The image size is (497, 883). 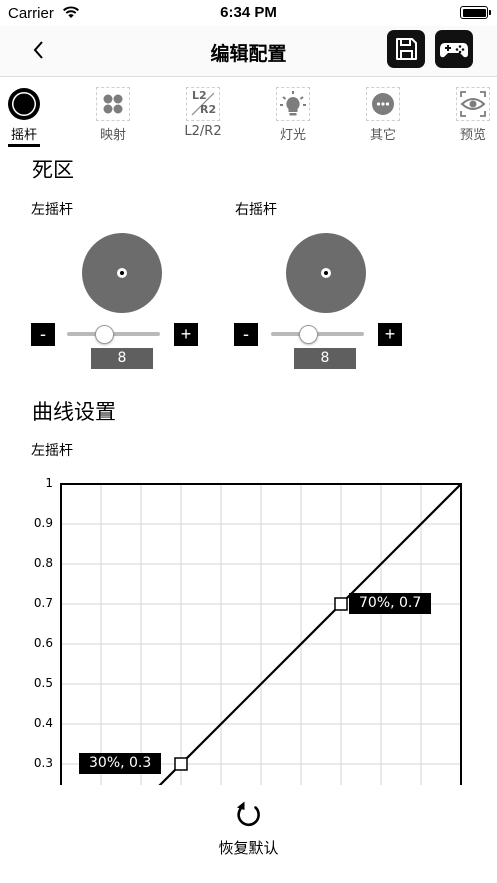 I want to click on joystick-icon, so click(x=24, y=104).